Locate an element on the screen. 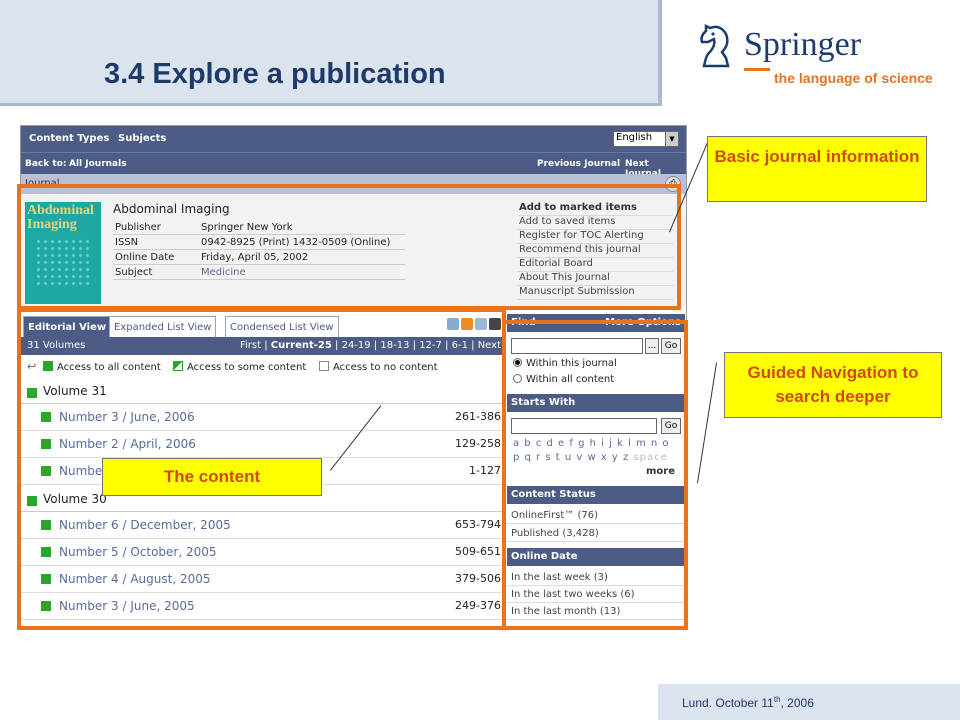 This screenshot has width=960, height=720. logo-tagline: the language of science is located at coordinates (853, 78).